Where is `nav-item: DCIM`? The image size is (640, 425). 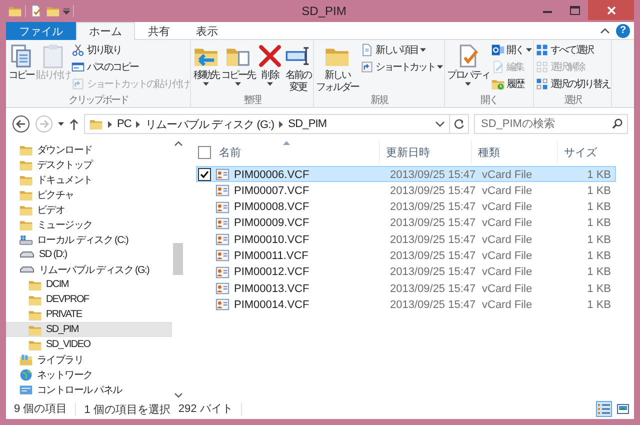 nav-item: DCIM is located at coordinates (89, 284).